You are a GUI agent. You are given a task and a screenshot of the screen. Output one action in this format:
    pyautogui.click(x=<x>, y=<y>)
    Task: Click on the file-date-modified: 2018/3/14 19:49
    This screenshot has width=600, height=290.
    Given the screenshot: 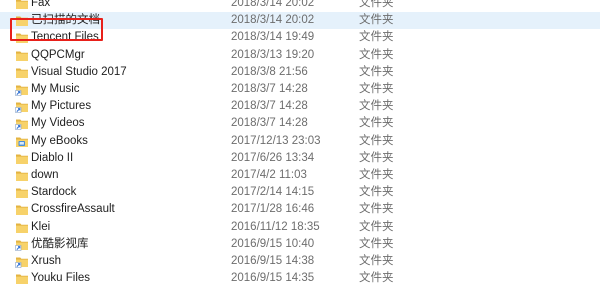 What is the action you would take?
    pyautogui.click(x=273, y=37)
    